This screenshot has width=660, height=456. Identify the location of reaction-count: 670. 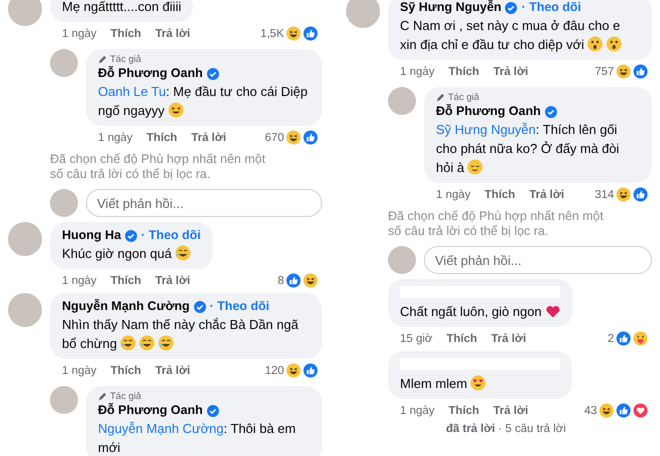
(274, 138).